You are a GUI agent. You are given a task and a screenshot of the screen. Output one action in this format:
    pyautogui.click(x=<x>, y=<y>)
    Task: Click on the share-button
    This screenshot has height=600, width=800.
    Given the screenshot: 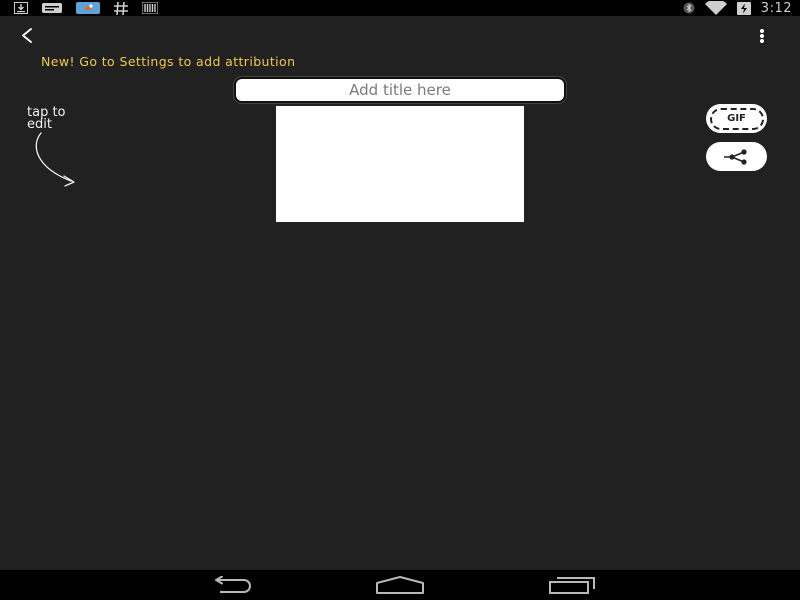 What is the action you would take?
    pyautogui.click(x=736, y=156)
    